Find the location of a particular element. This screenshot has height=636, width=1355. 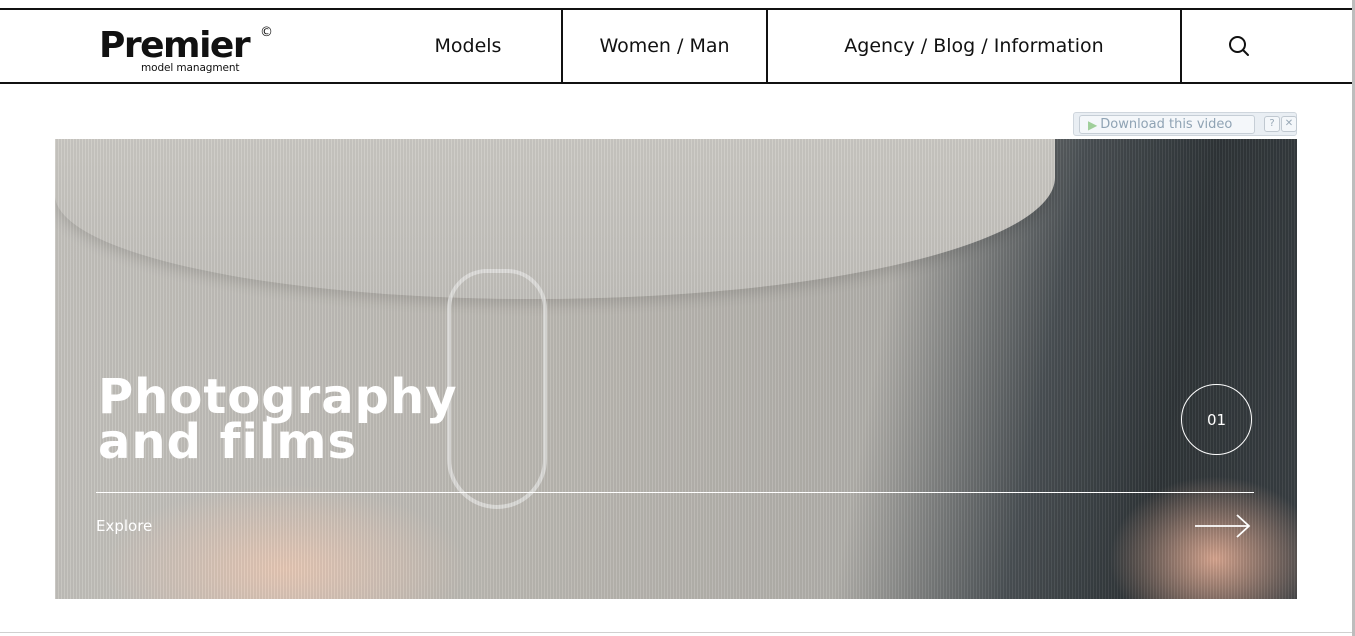

logo: Premier © model managment is located at coordinates (187, 46).